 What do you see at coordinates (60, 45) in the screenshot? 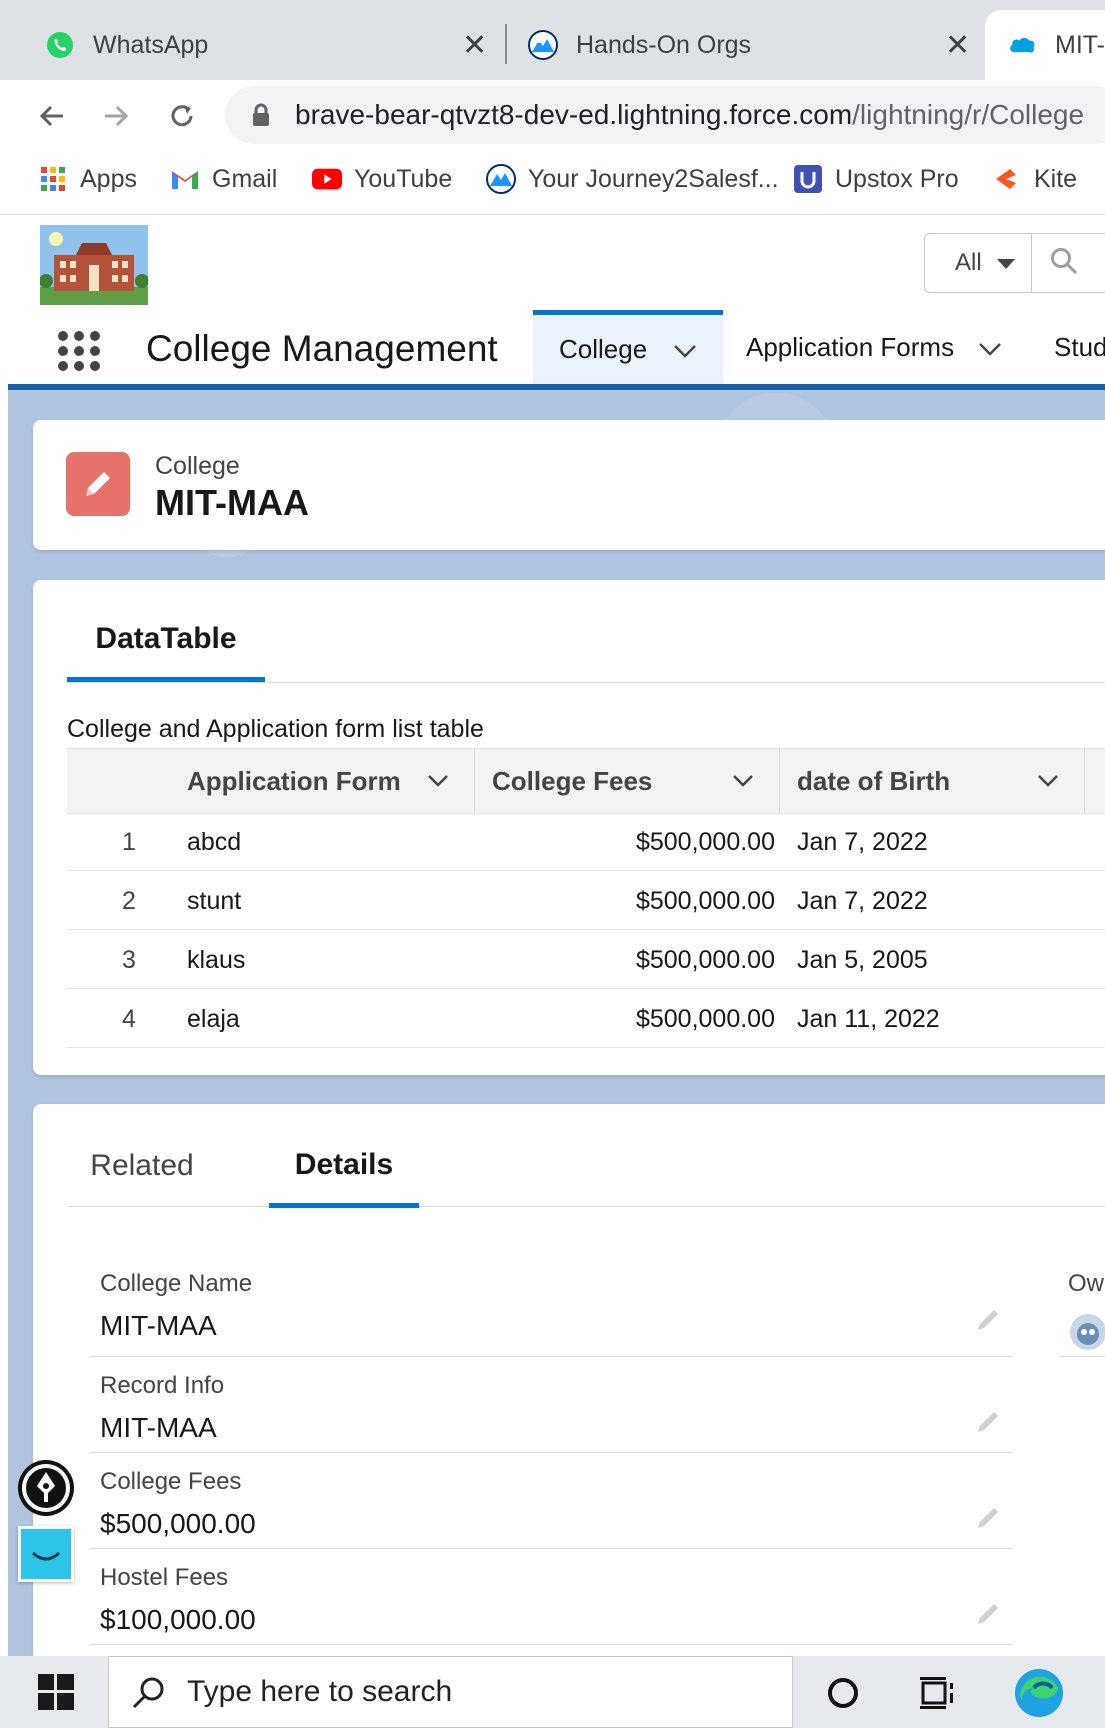
I see `whatsapp-icon` at bounding box center [60, 45].